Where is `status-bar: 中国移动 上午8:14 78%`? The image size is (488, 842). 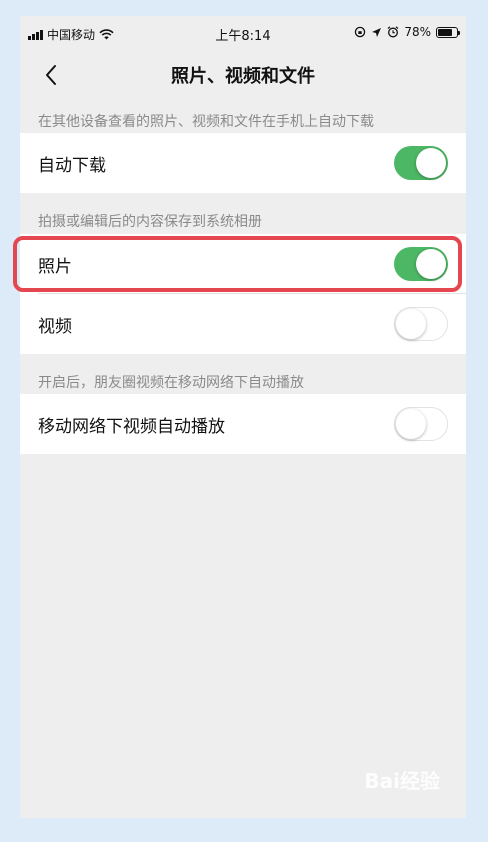
status-bar: 中国移动 上午8:14 78% is located at coordinates (243, 33).